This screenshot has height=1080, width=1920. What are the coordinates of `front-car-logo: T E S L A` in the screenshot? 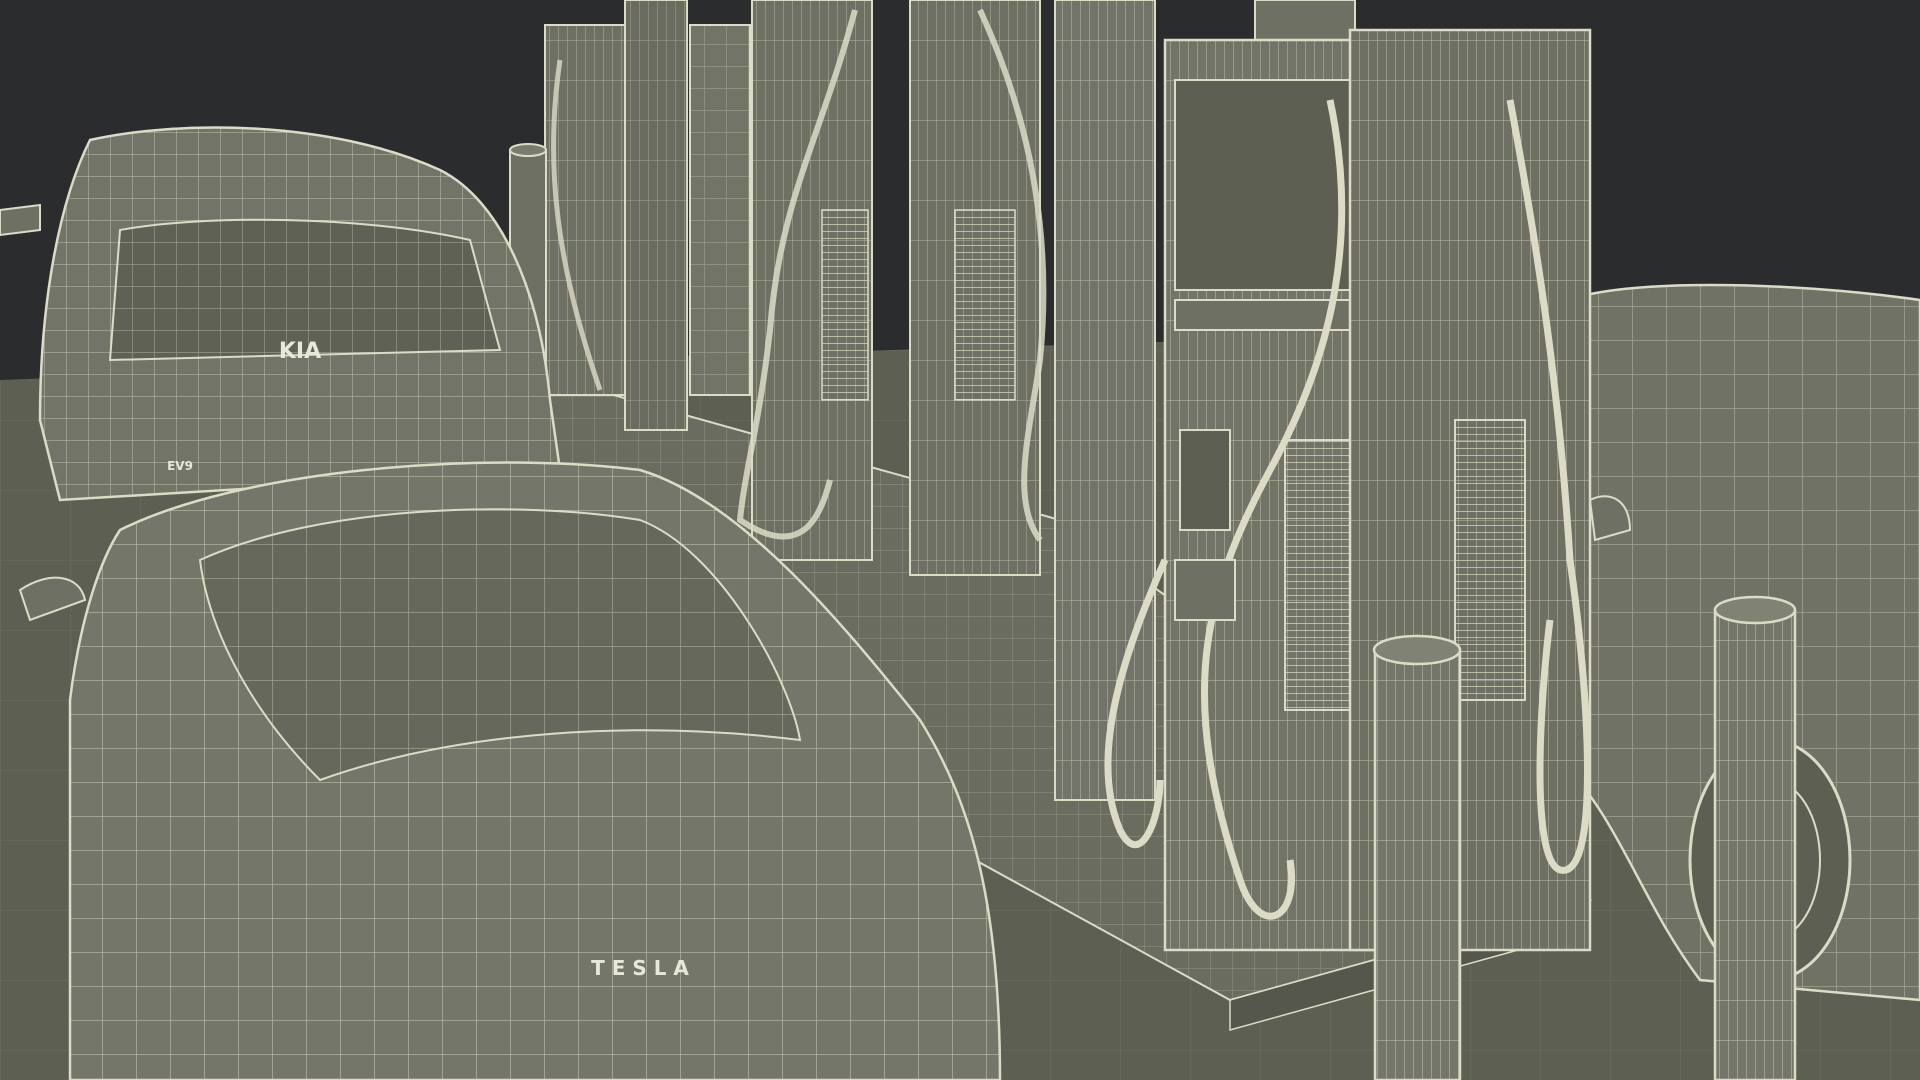 It's located at (640, 968).